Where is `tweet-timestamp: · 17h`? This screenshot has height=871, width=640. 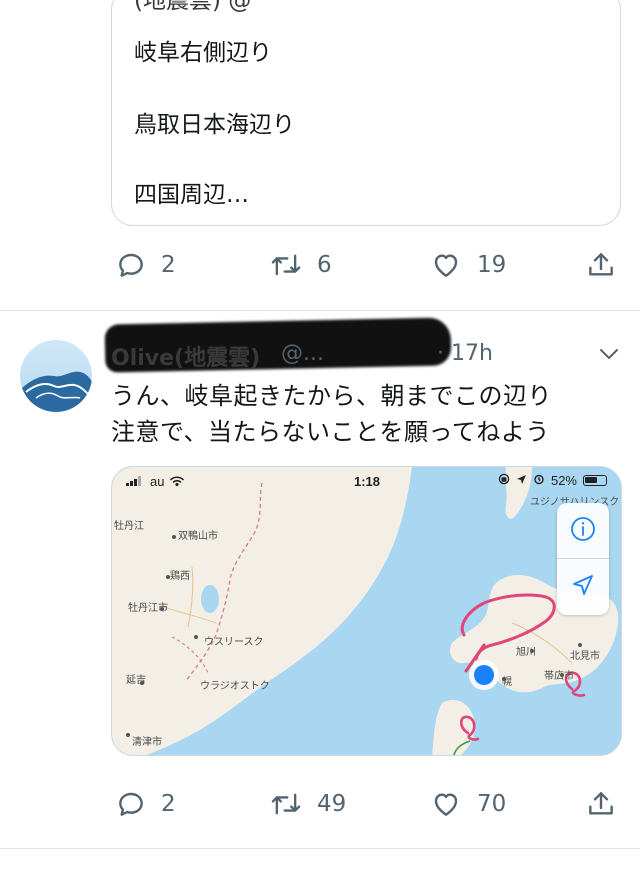 tweet-timestamp: · 17h is located at coordinates (465, 353).